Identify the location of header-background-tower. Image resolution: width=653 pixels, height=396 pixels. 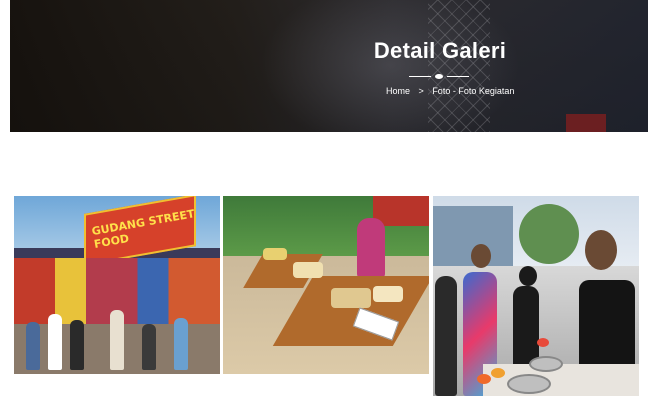
(459, 66).